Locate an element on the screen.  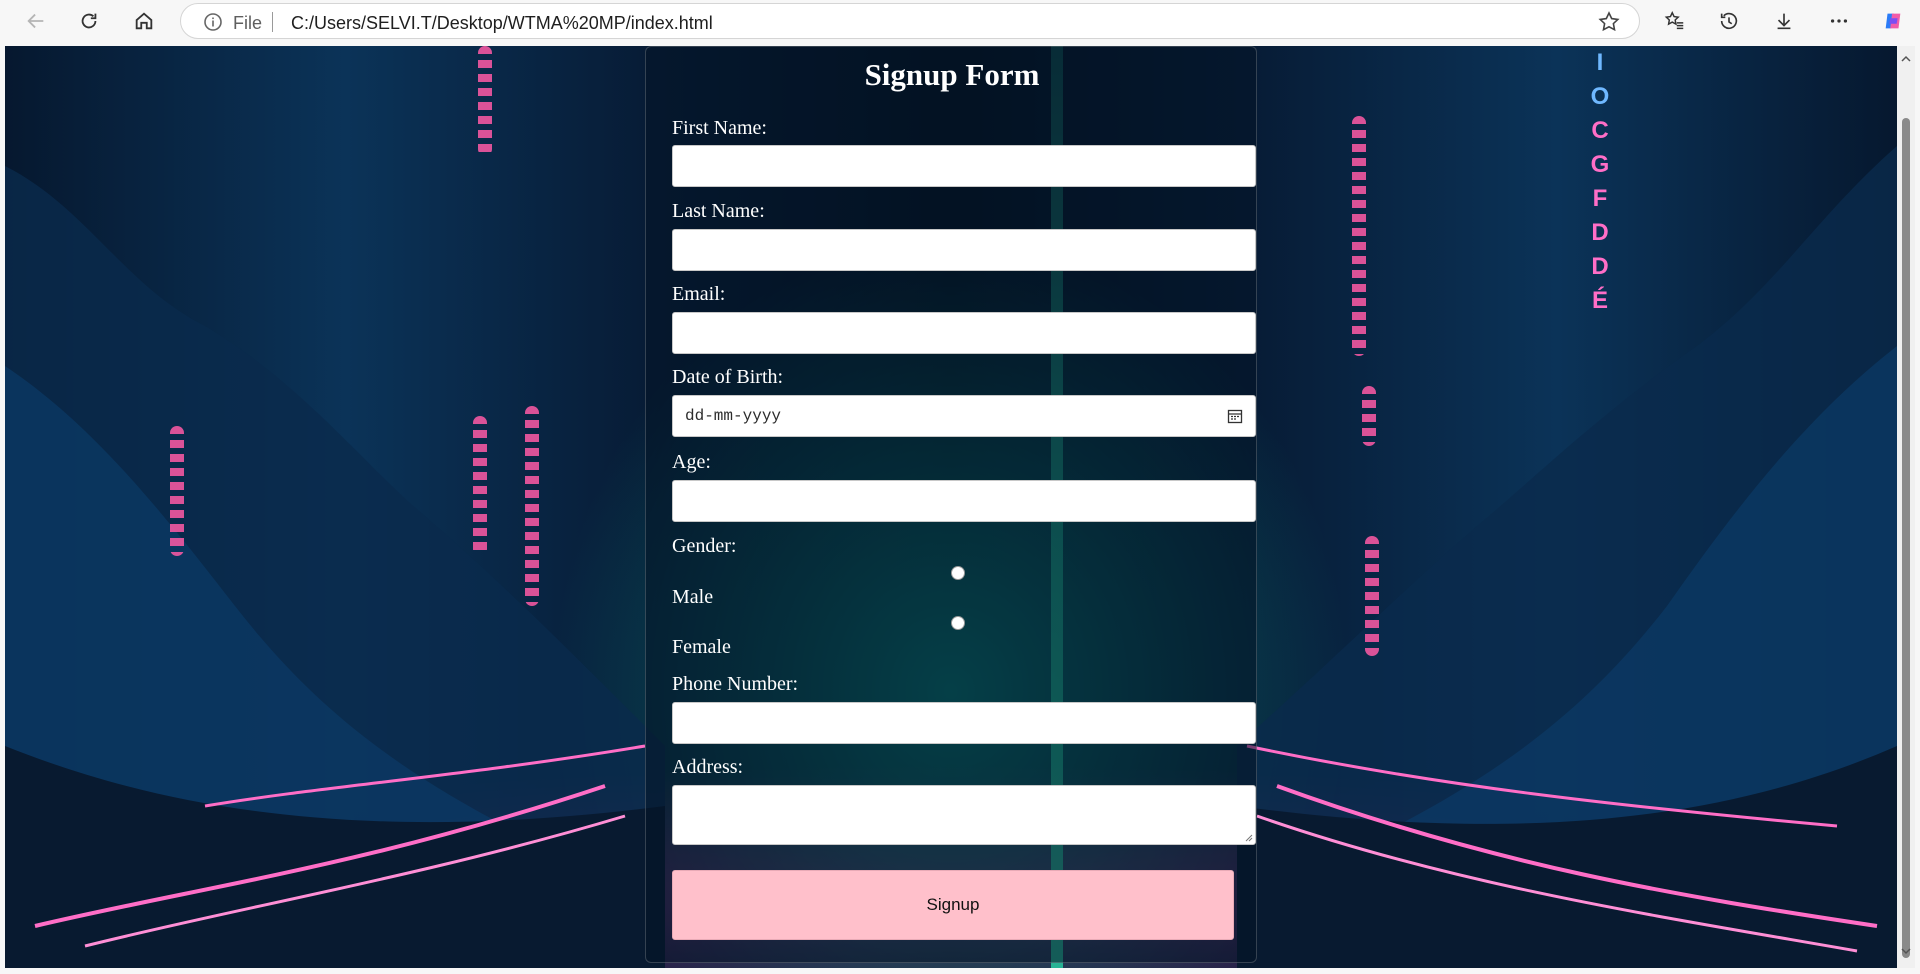
glow-letter: G is located at coordinates (1600, 164).